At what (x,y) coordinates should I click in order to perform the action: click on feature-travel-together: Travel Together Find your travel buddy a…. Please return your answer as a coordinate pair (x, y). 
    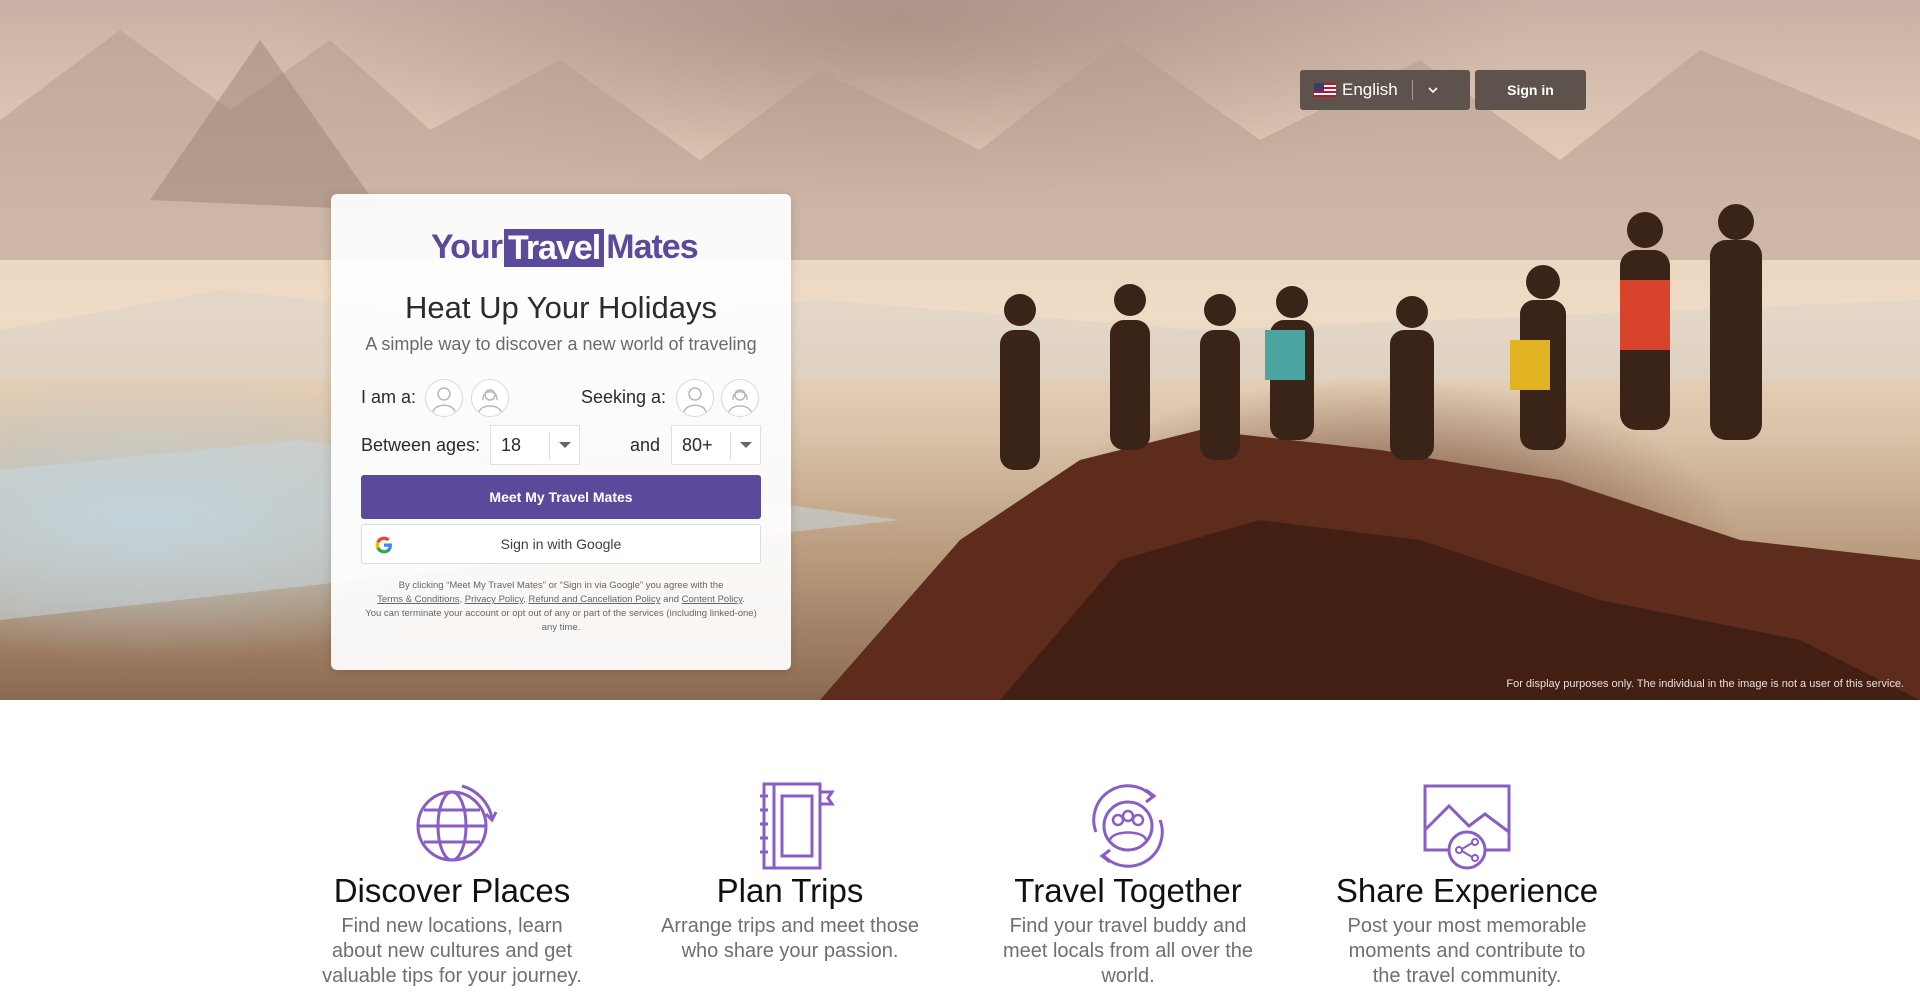
    Looking at the image, I should click on (1128, 884).